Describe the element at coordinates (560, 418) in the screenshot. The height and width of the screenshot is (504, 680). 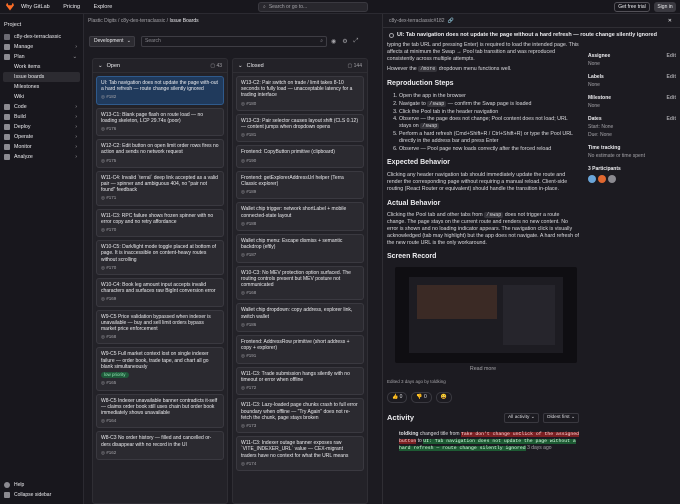
I see `activity-sort-select: Oldest first ⌄` at that location.